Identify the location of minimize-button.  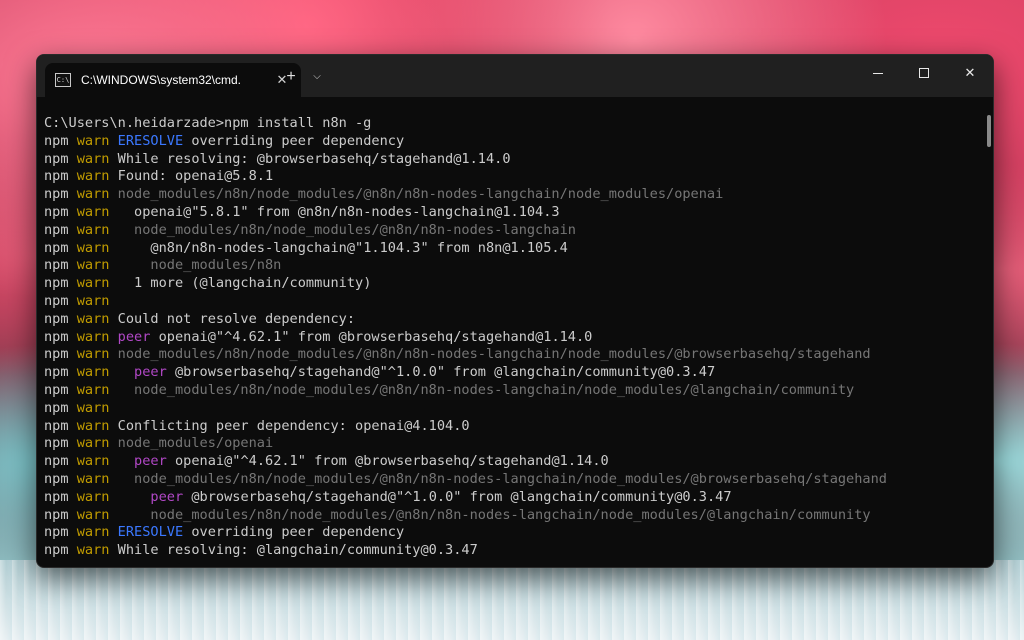
(878, 73).